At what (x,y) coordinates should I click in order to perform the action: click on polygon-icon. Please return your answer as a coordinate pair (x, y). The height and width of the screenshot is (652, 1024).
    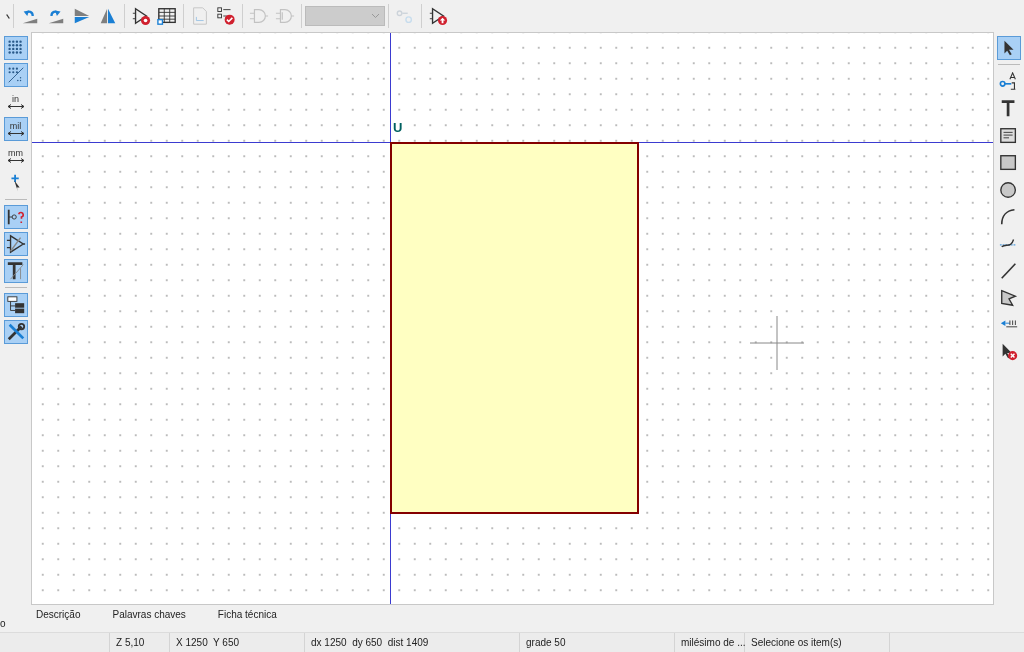
    Looking at the image, I should click on (1009, 297).